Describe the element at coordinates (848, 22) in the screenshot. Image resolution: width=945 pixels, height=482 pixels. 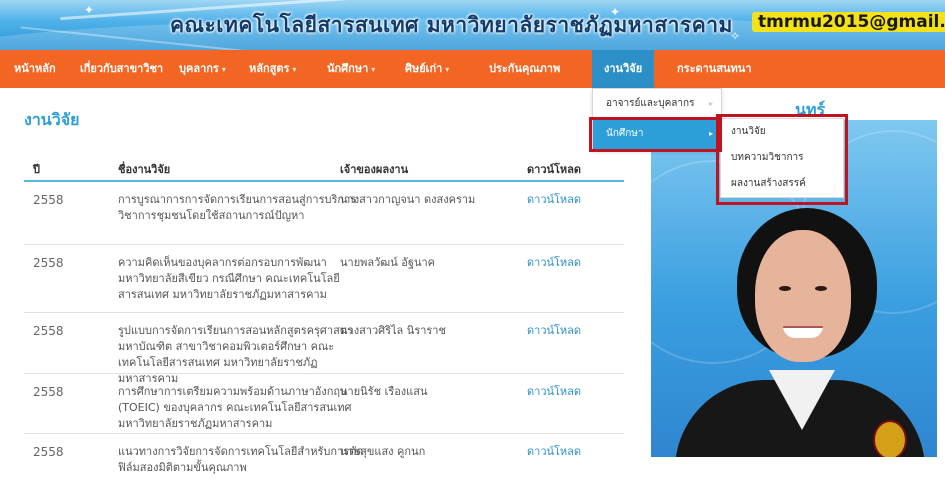
I see `contact-email: tmrmu2015@gmail.com` at that location.